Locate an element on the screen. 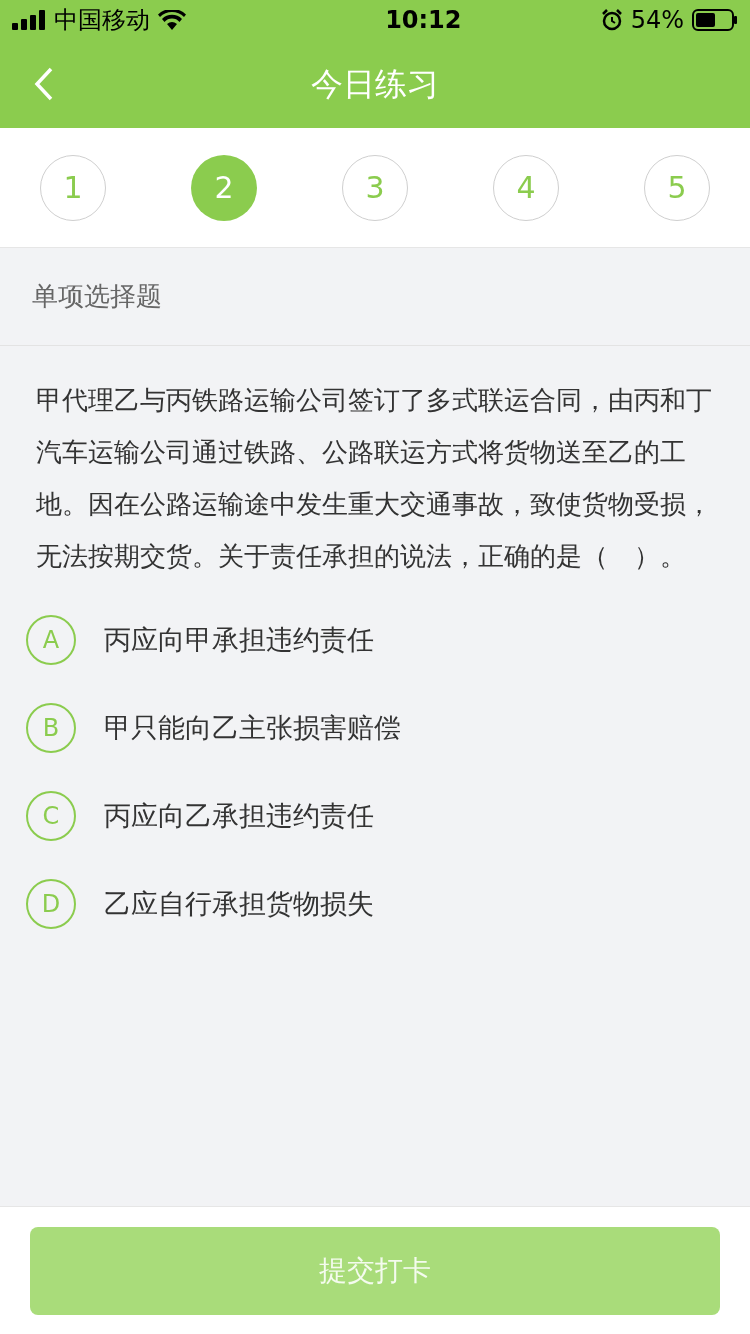 Image resolution: width=750 pixels, height=1334 pixels. answer-option: A 丙应向甲承担违约责任 is located at coordinates (375, 640).